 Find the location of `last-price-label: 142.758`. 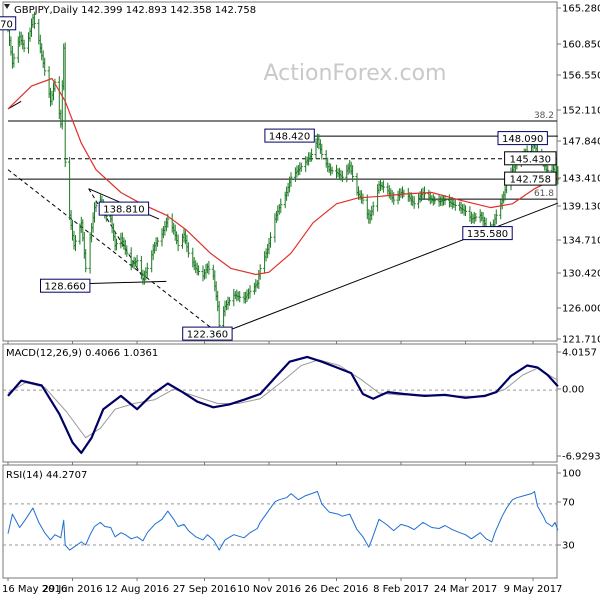

last-price-label: 142.758 is located at coordinates (530, 180).